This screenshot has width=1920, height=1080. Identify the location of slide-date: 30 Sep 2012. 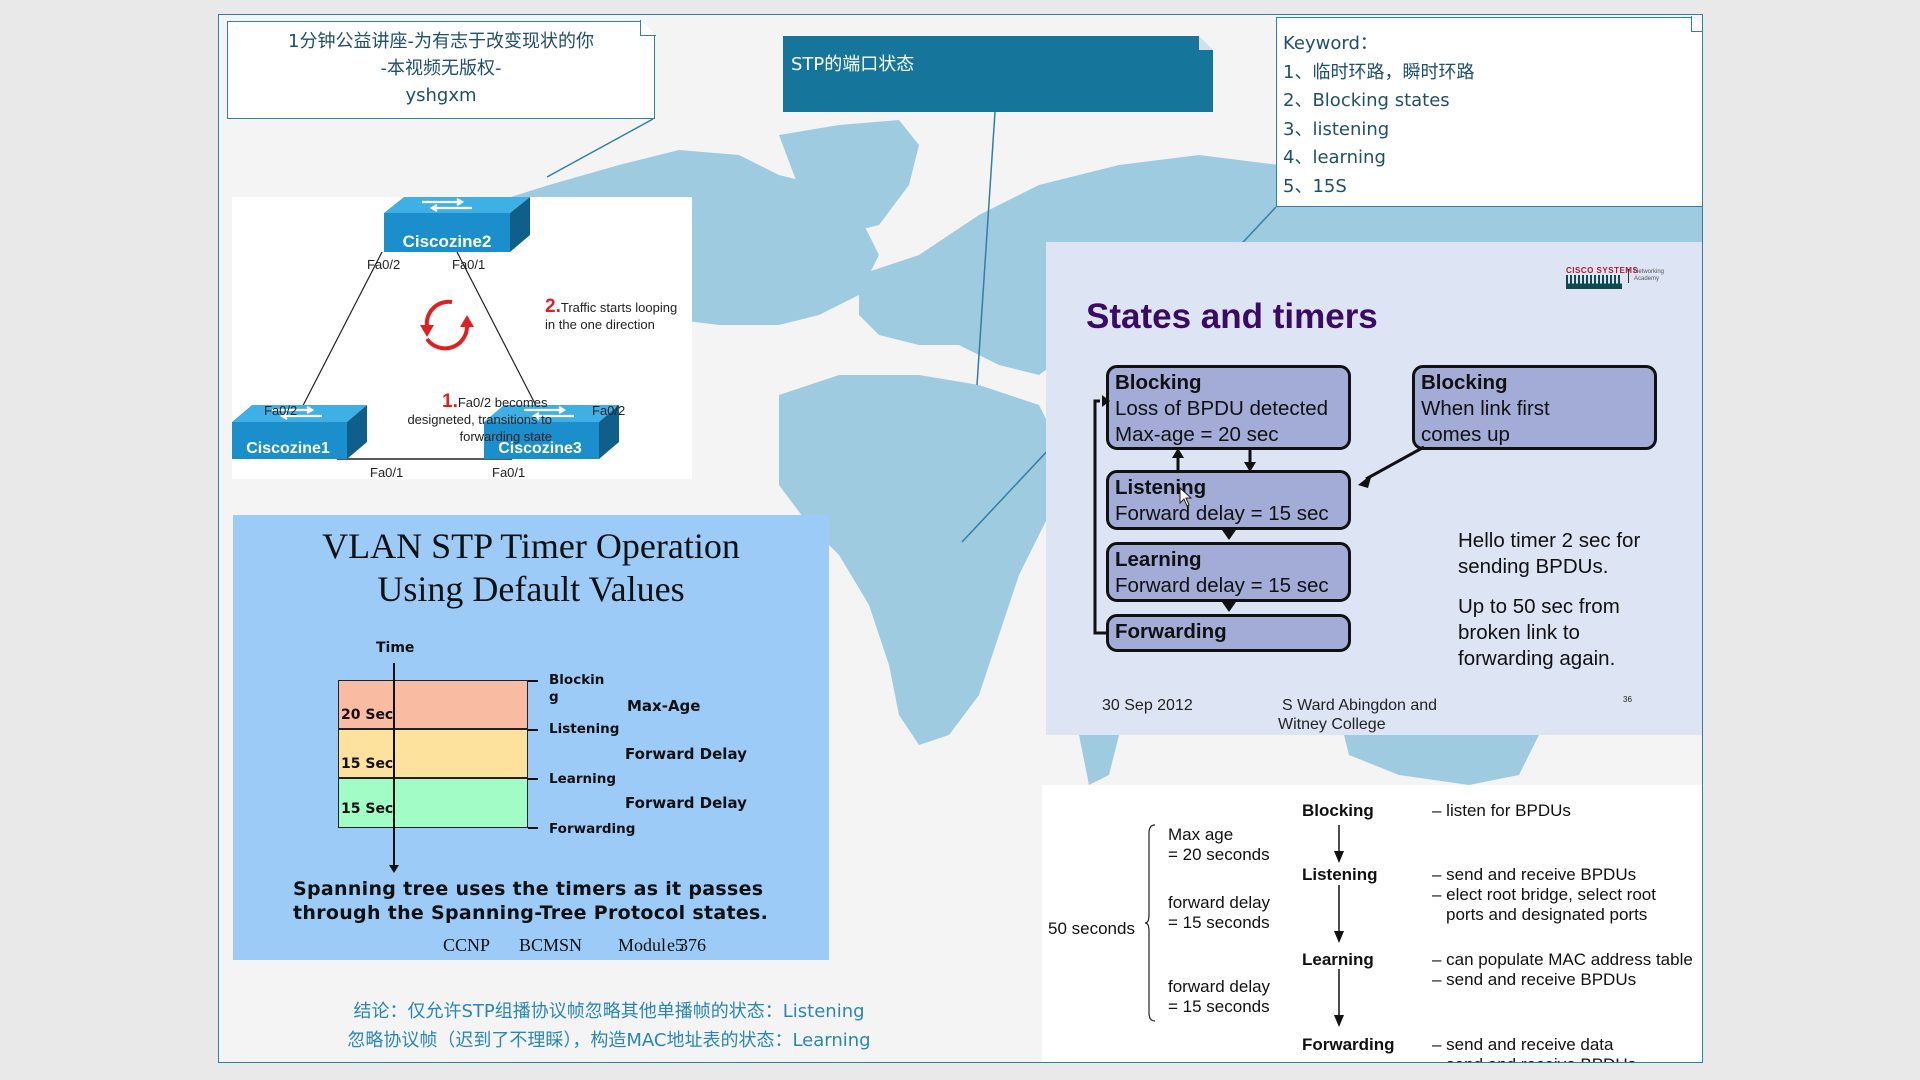
(1147, 705).